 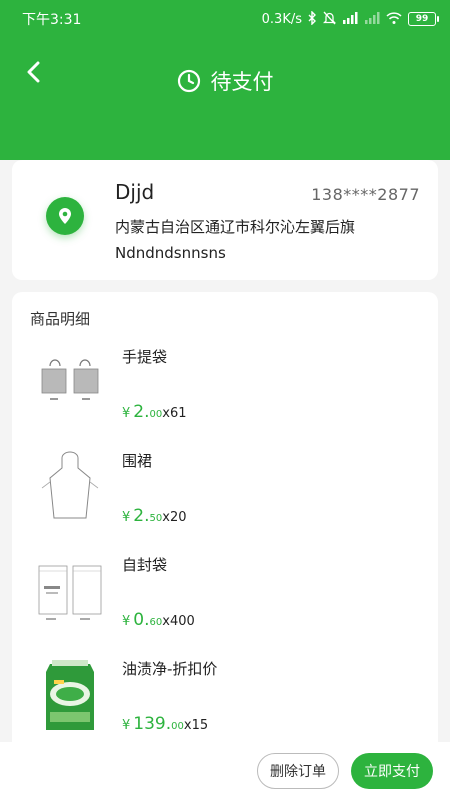 What do you see at coordinates (137, 461) in the screenshot?
I see `product-name: 围裙` at bounding box center [137, 461].